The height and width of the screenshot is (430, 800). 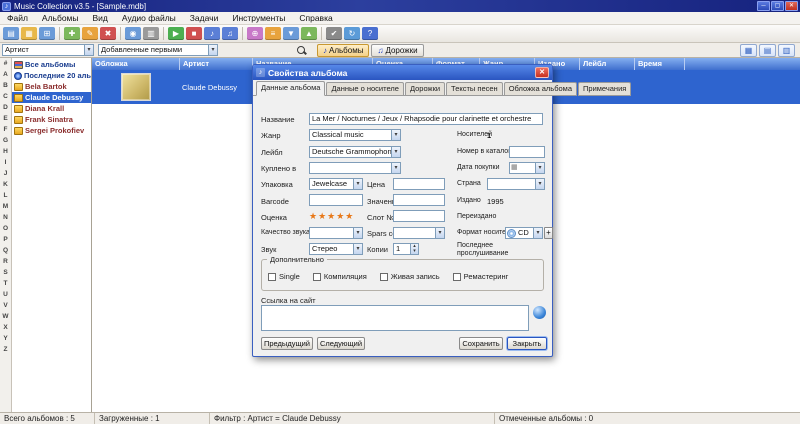 I want to click on albums-toggle-button: ♪ Альбомы, so click(x=343, y=50).